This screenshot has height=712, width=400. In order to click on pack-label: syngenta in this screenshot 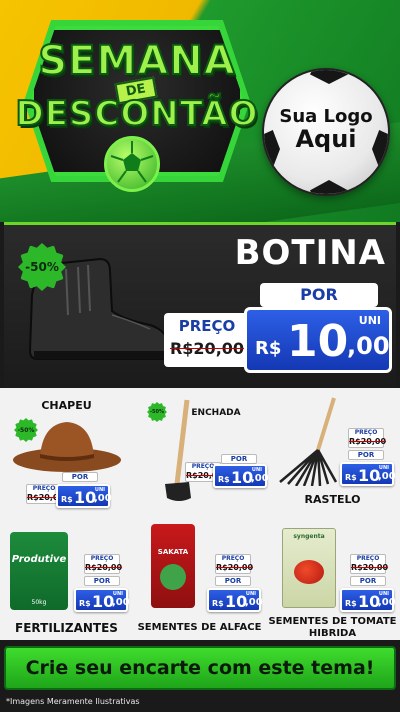, I will do `click(309, 536)`.